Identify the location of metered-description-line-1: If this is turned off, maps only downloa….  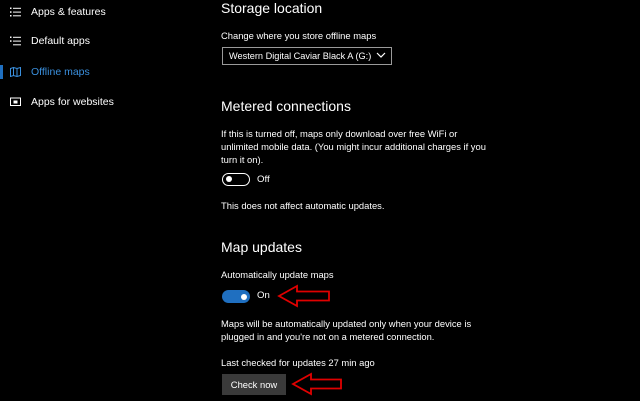
(339, 133).